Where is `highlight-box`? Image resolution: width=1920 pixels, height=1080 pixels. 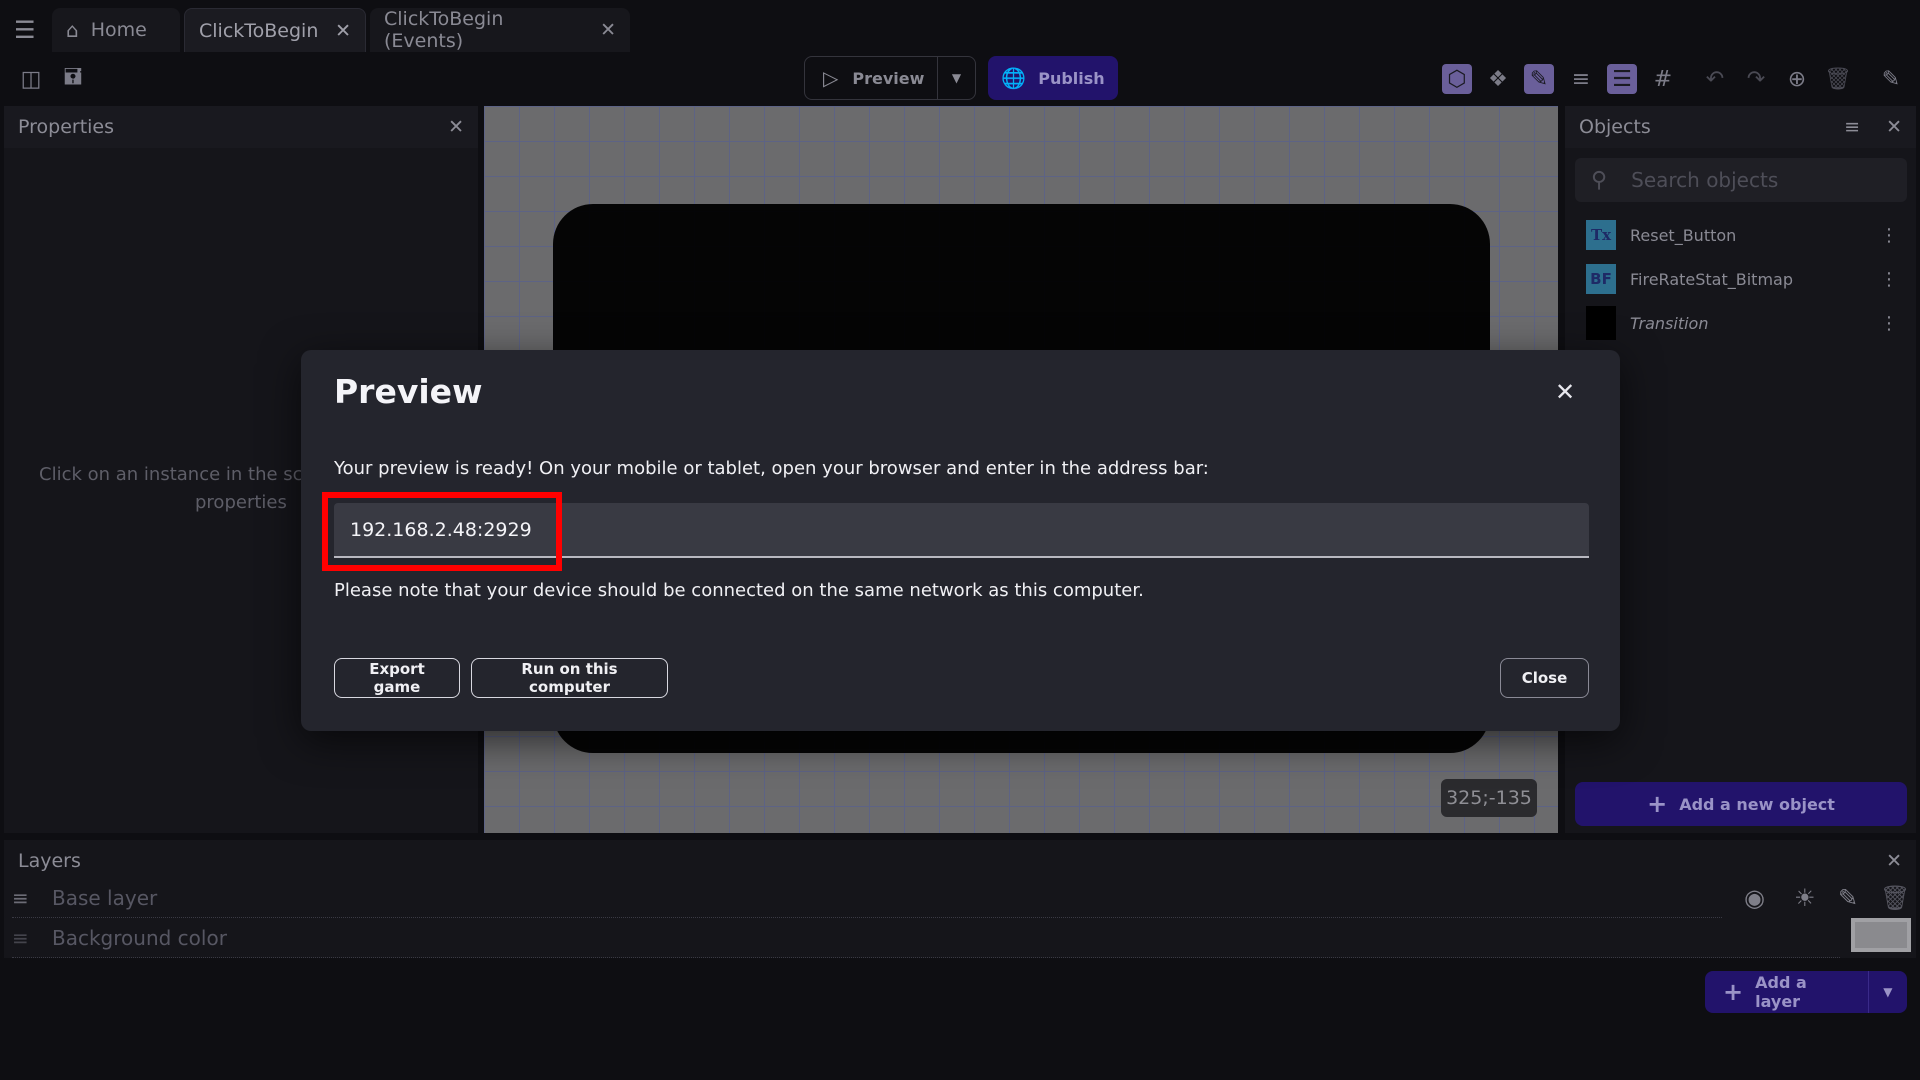 highlight-box is located at coordinates (442, 531).